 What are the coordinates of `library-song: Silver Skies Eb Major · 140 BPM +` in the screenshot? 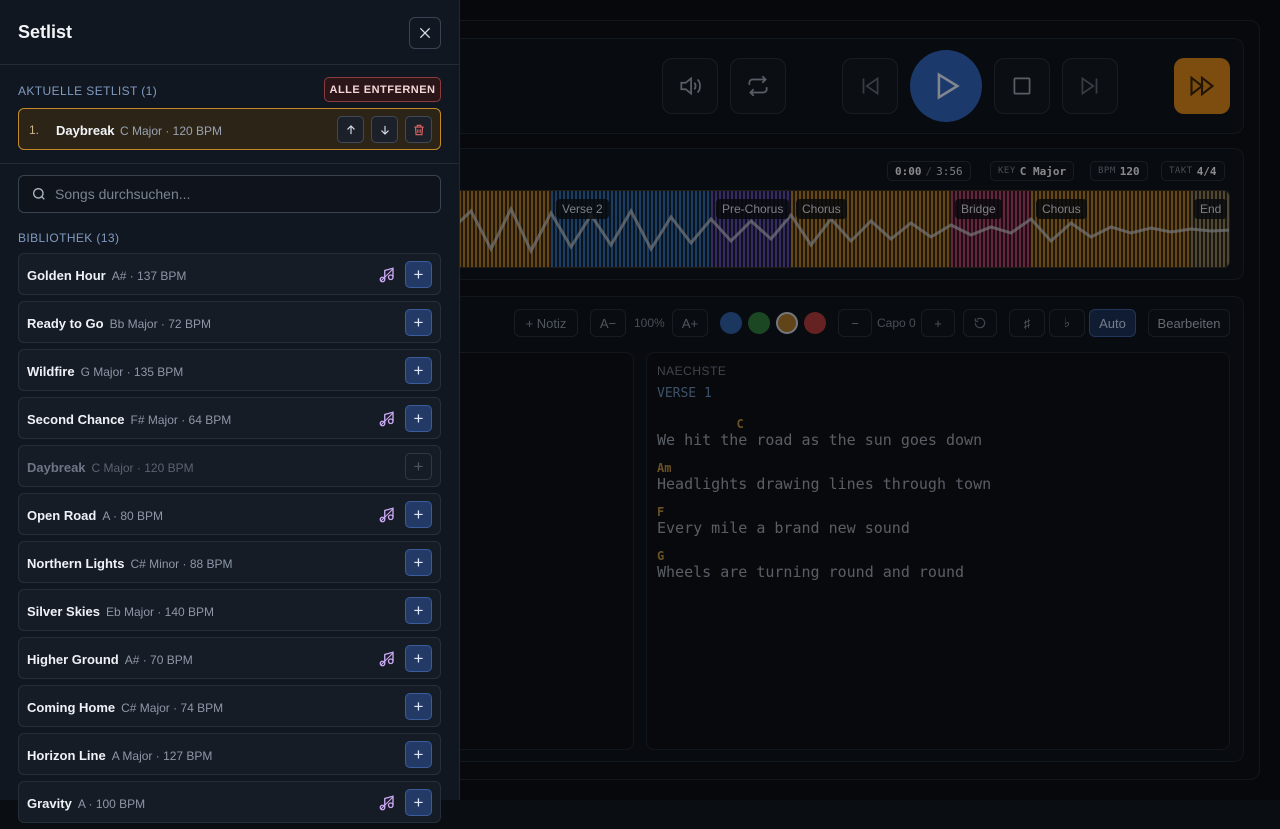 It's located at (229, 610).